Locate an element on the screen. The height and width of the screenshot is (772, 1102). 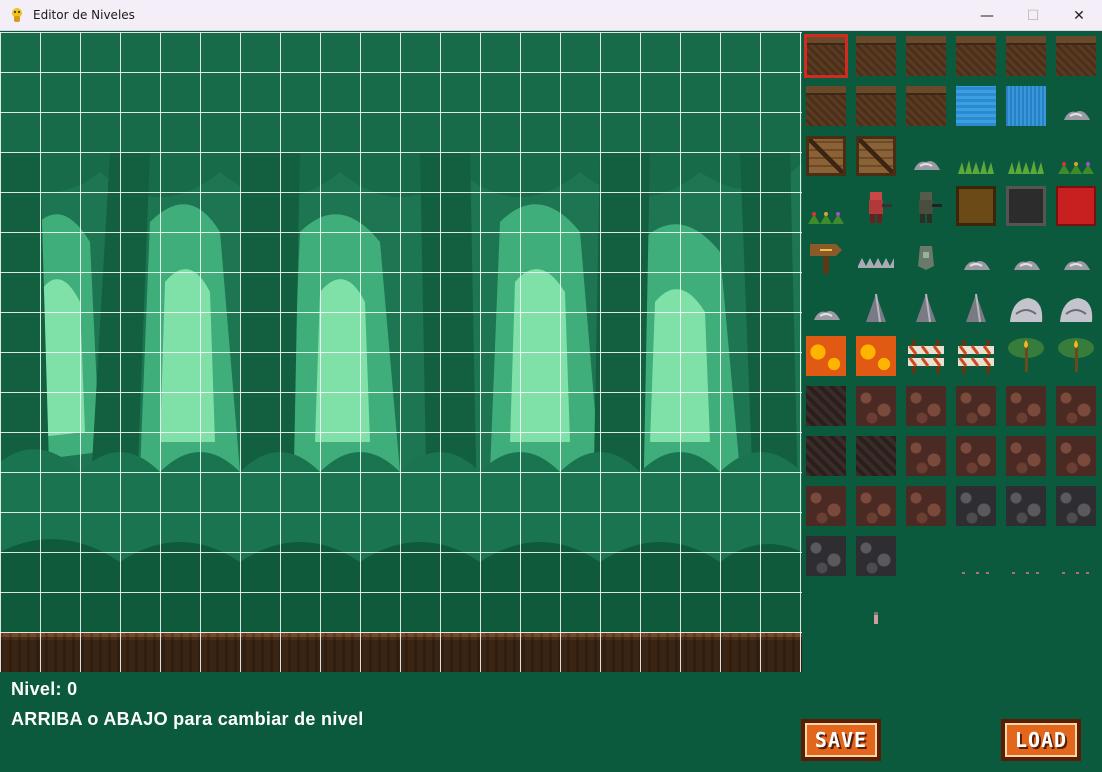
palette-tile-player-soldier is located at coordinates (876, 206).